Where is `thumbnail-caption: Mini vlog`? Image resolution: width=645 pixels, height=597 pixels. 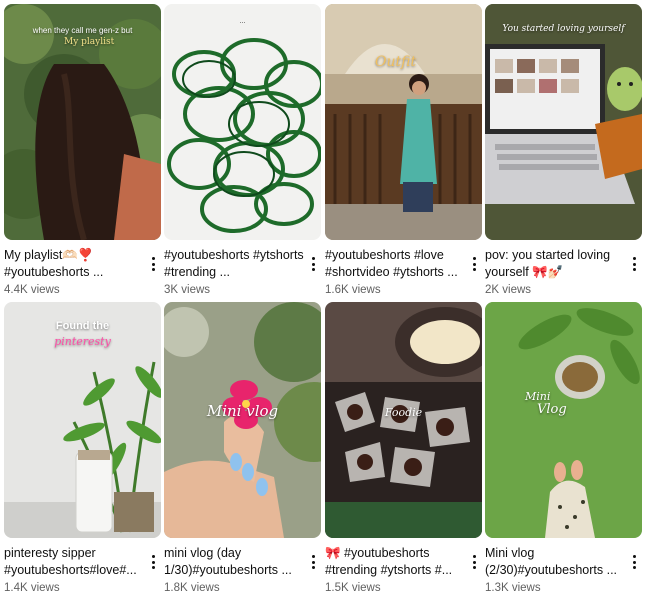
thumbnail-caption: Mini vlog is located at coordinates (242, 411).